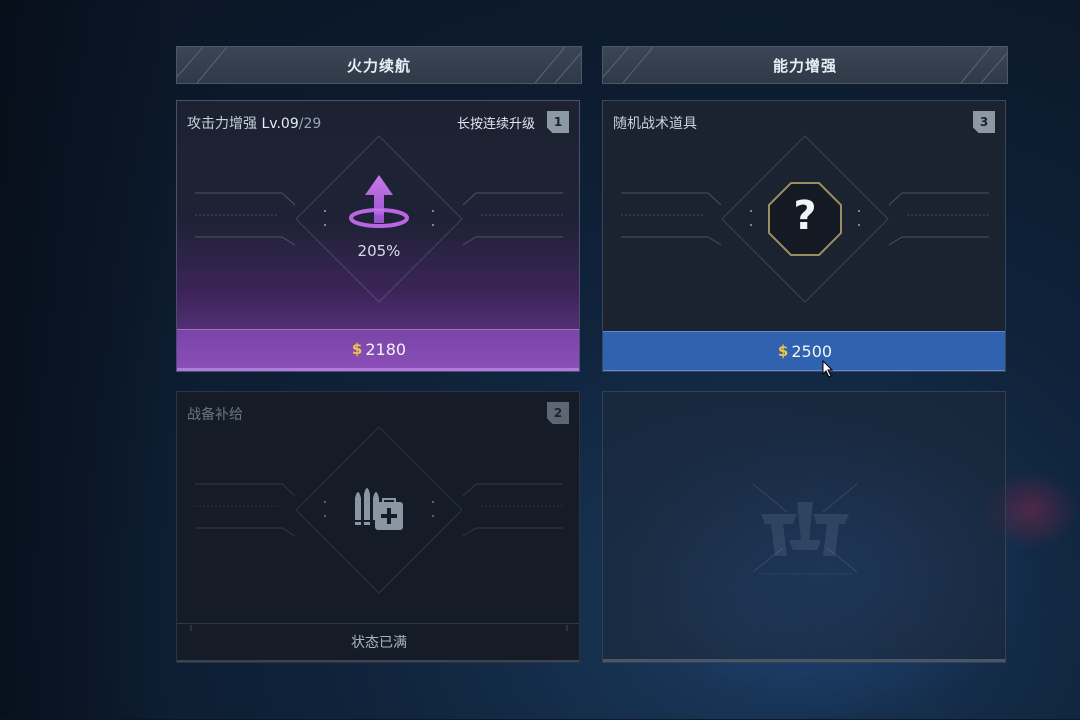  What do you see at coordinates (215, 415) in the screenshot?
I see `card-title: 战备补给` at bounding box center [215, 415].